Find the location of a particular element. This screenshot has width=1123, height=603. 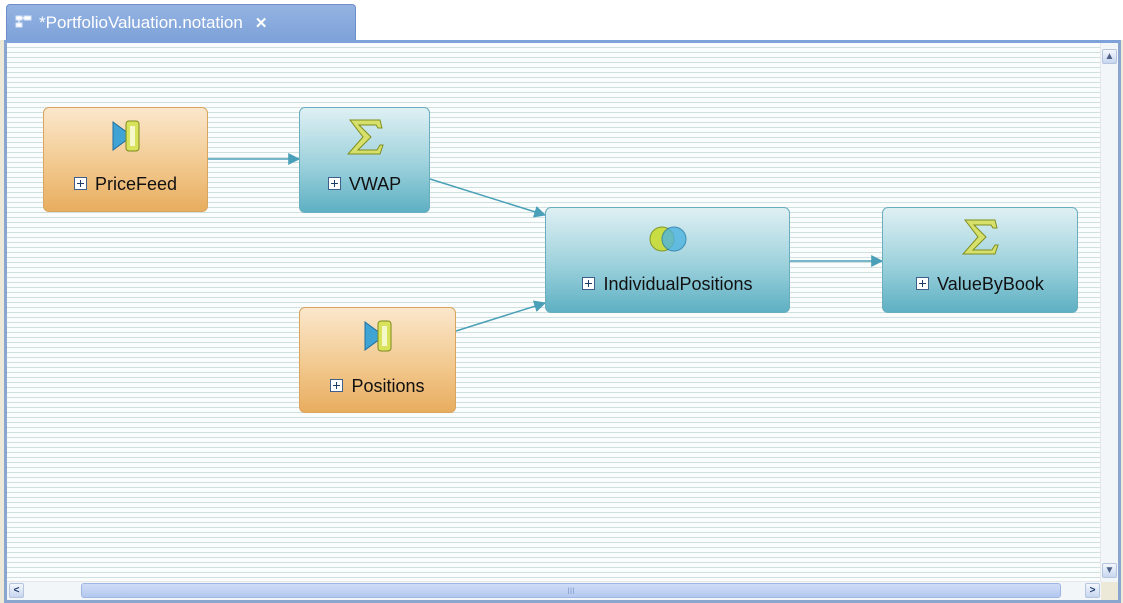

node-label: ValueByBook is located at coordinates (990, 284).